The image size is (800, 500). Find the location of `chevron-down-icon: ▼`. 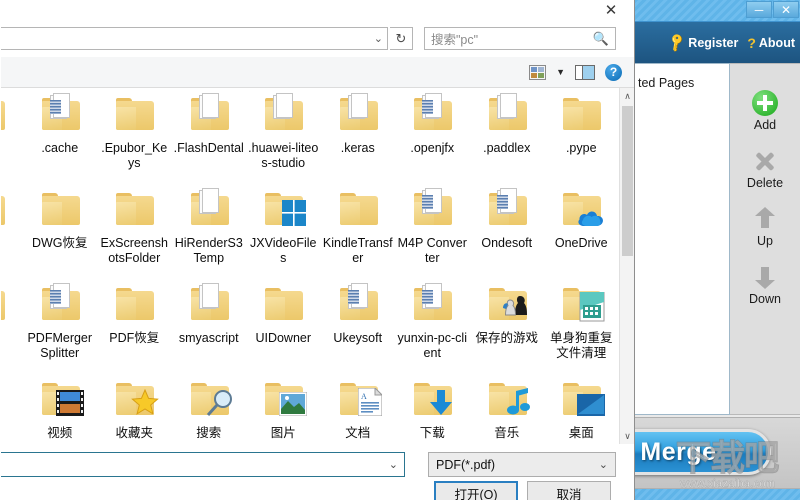

chevron-down-icon: ▼ is located at coordinates (560, 72).